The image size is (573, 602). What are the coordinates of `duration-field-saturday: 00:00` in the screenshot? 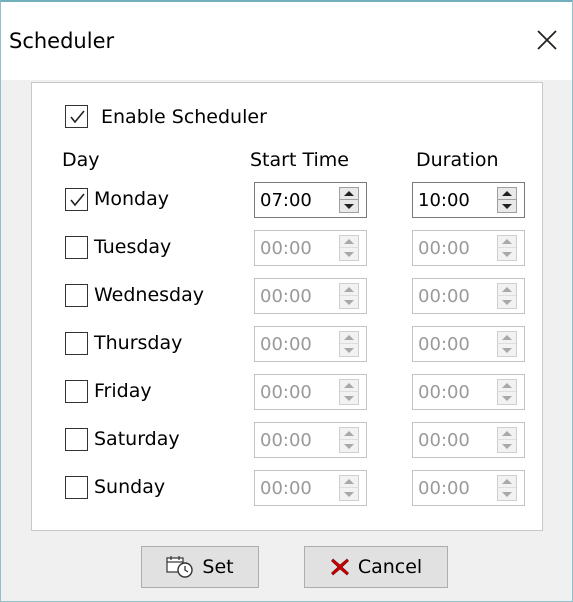 It's located at (468, 440).